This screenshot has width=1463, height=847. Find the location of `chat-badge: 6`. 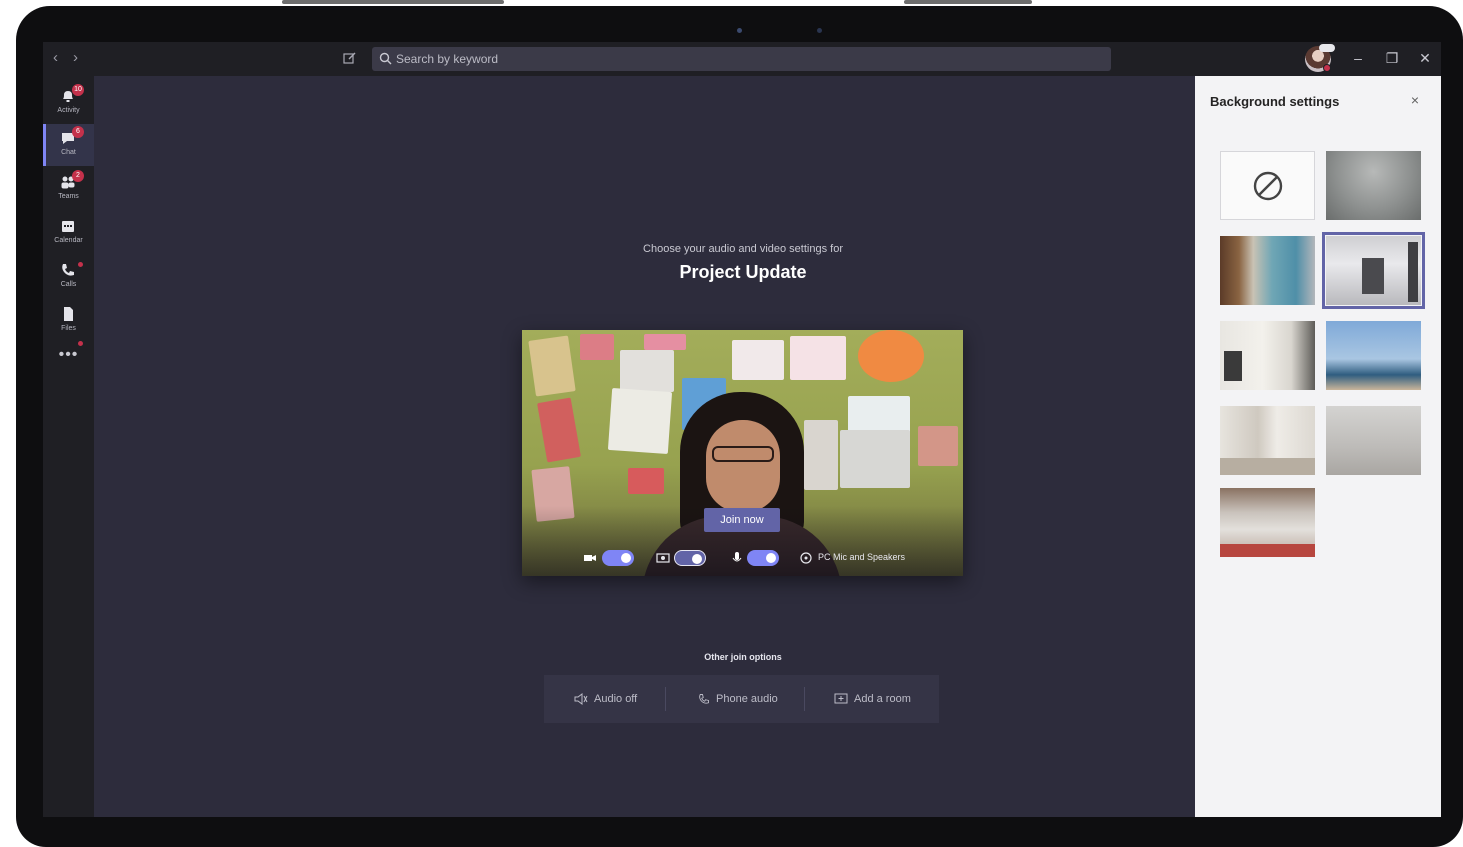

chat-badge: 6 is located at coordinates (78, 132).